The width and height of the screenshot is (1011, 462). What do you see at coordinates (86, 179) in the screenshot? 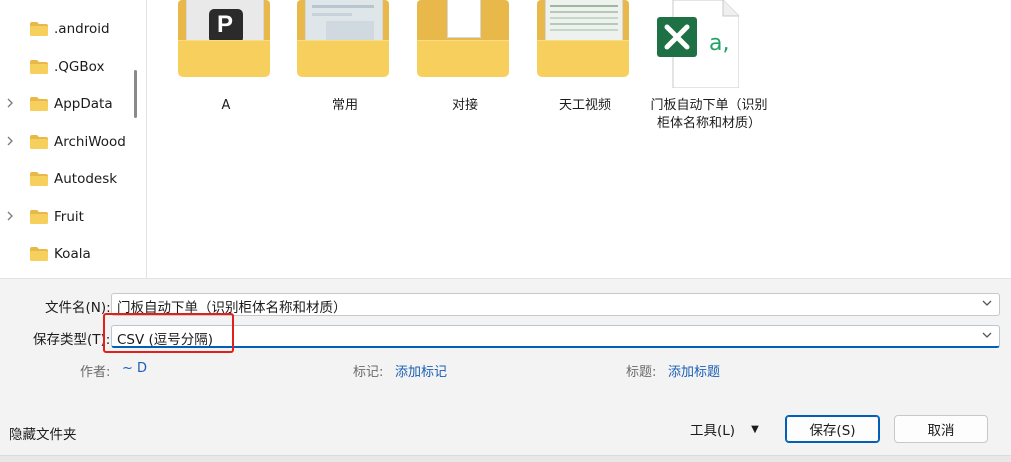
I see `nav-item-label: Autodesk` at bounding box center [86, 179].